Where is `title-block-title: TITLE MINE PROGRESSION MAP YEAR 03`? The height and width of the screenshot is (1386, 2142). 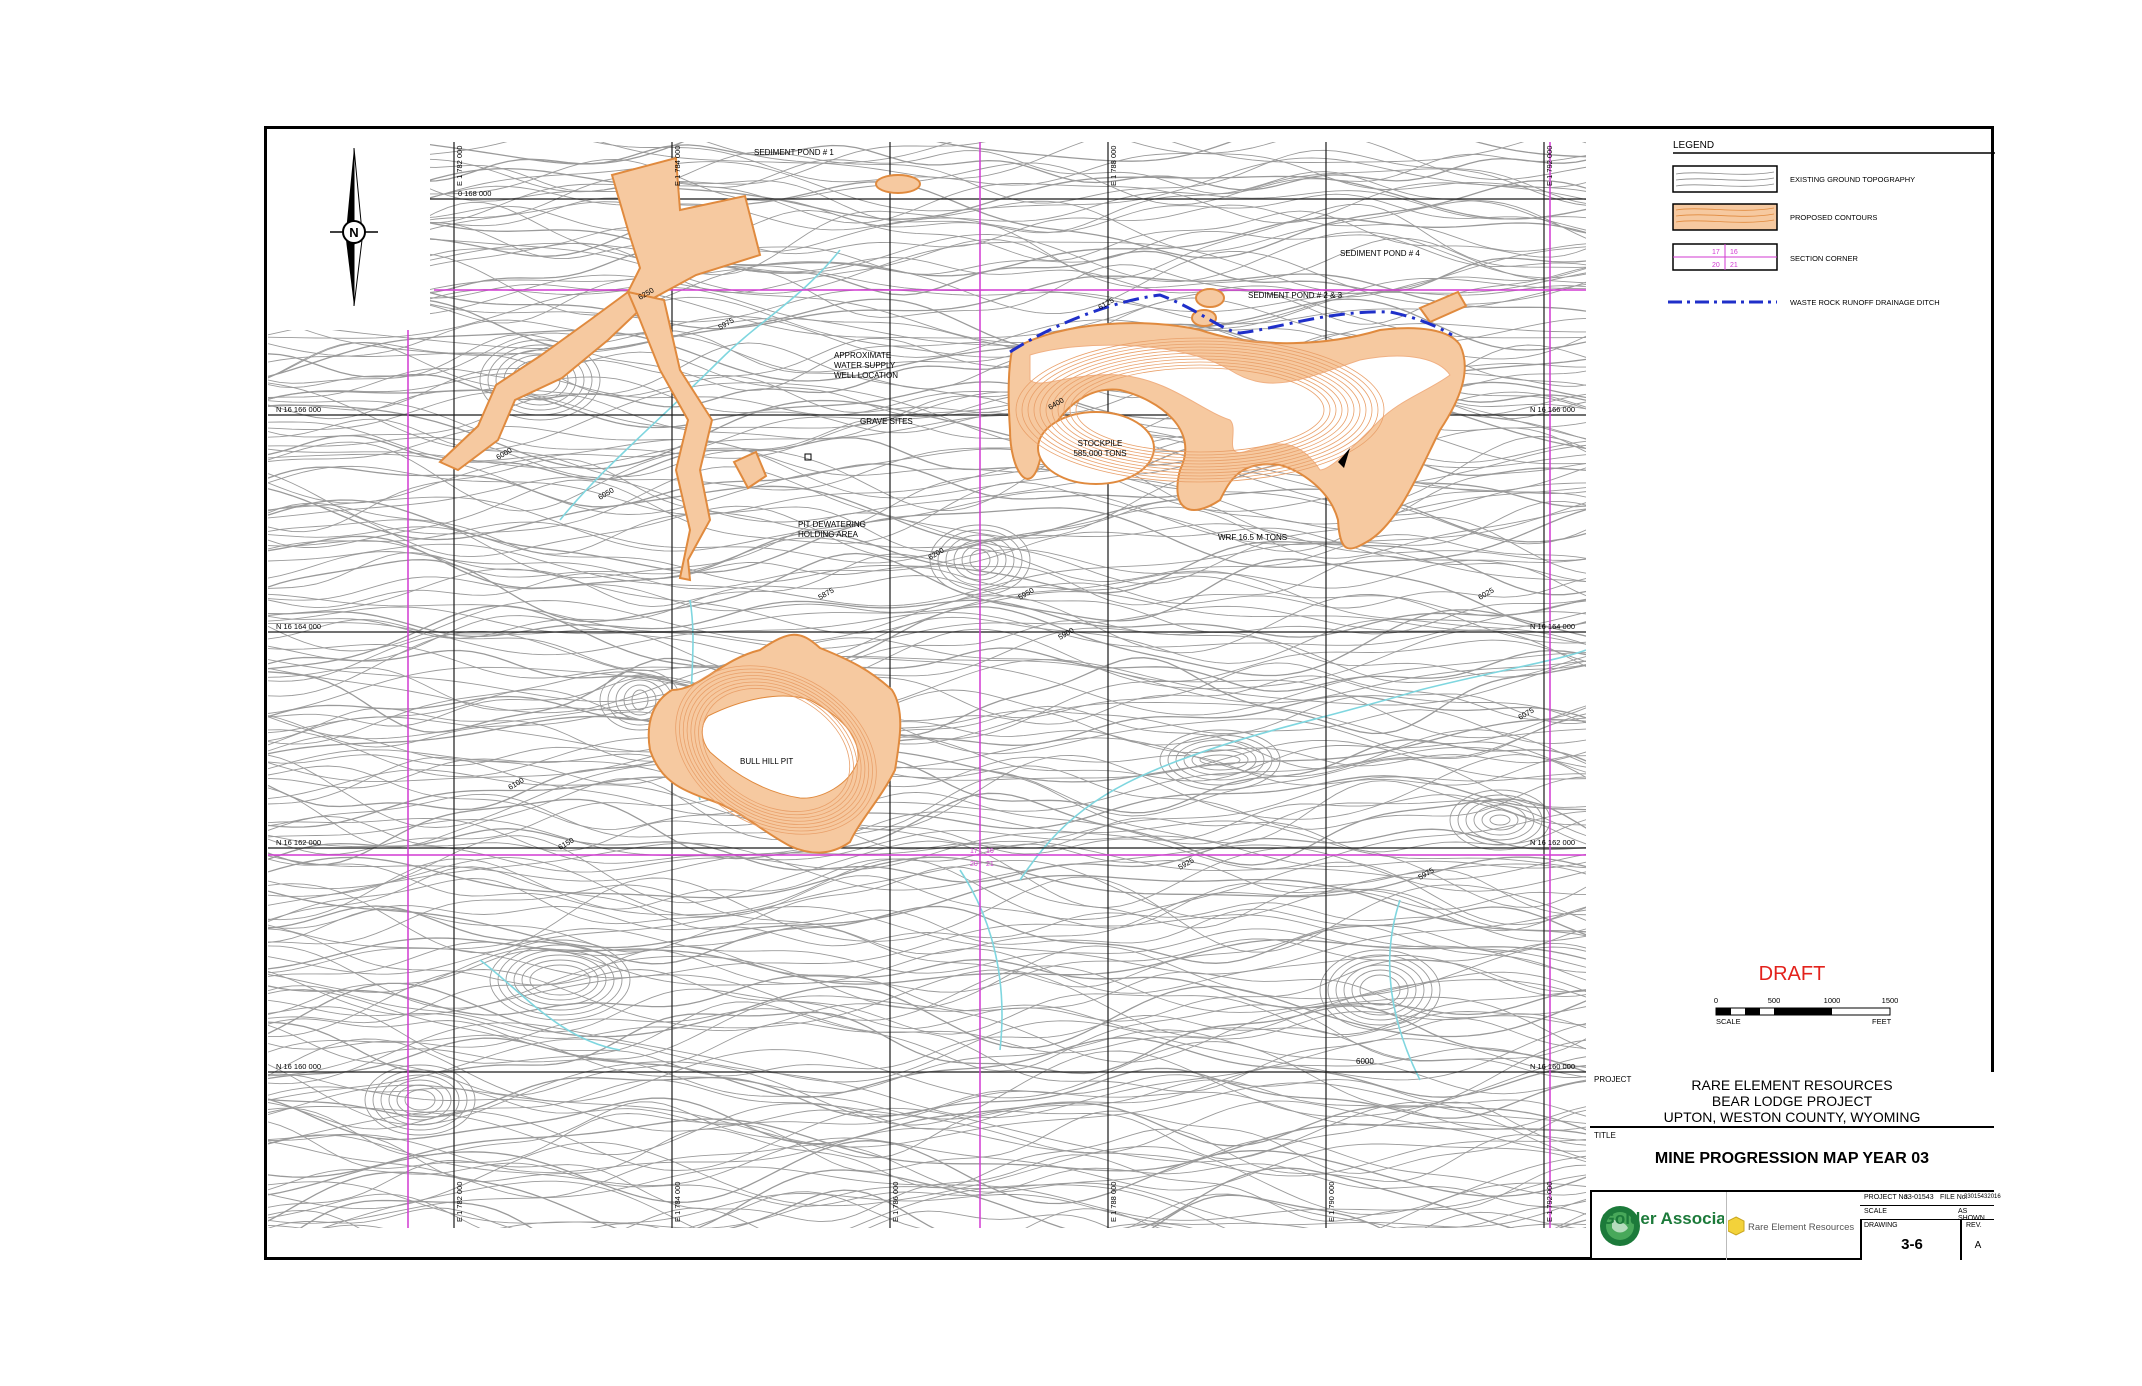 title-block-title: TITLE MINE PROGRESSION MAP YEAR 03 is located at coordinates (1792, 1160).